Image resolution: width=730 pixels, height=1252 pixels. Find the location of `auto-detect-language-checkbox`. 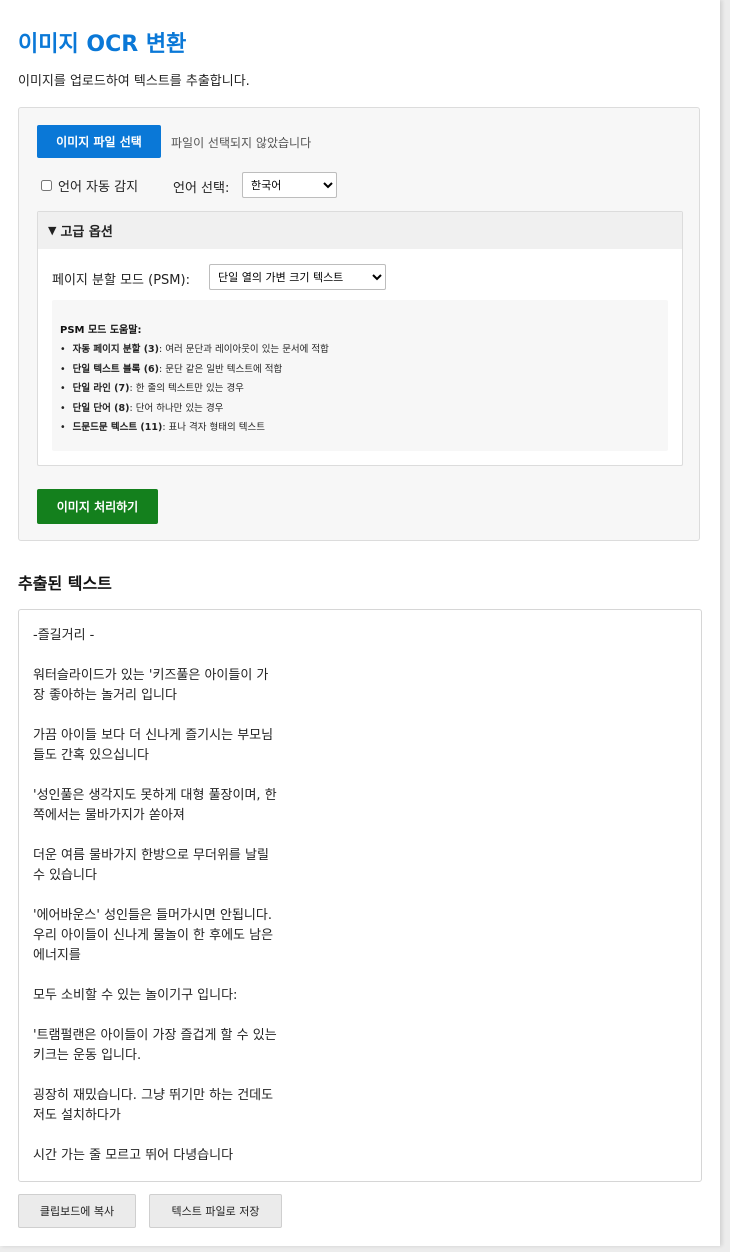

auto-detect-language-checkbox is located at coordinates (46, 185).